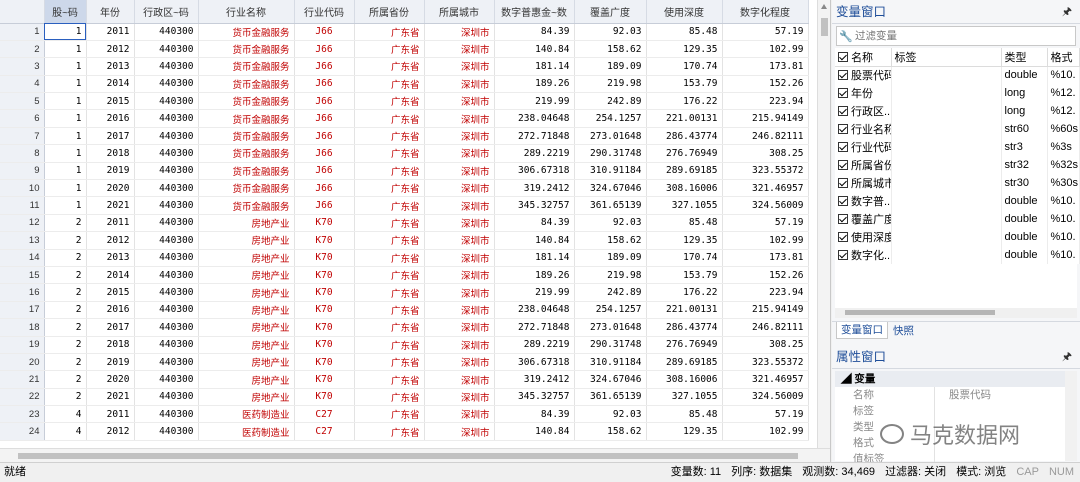  Describe the element at coordinates (610, 223) in the screenshot. I see `cell-coverage: 92.03` at that location.